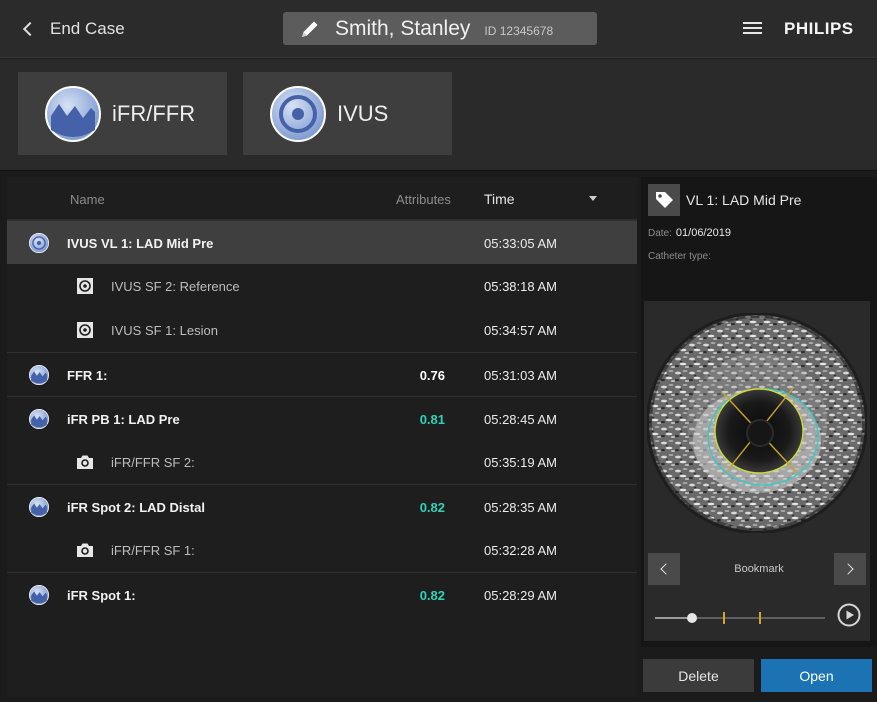  Describe the element at coordinates (29, 29) in the screenshot. I see `chevron-left-icon` at that location.